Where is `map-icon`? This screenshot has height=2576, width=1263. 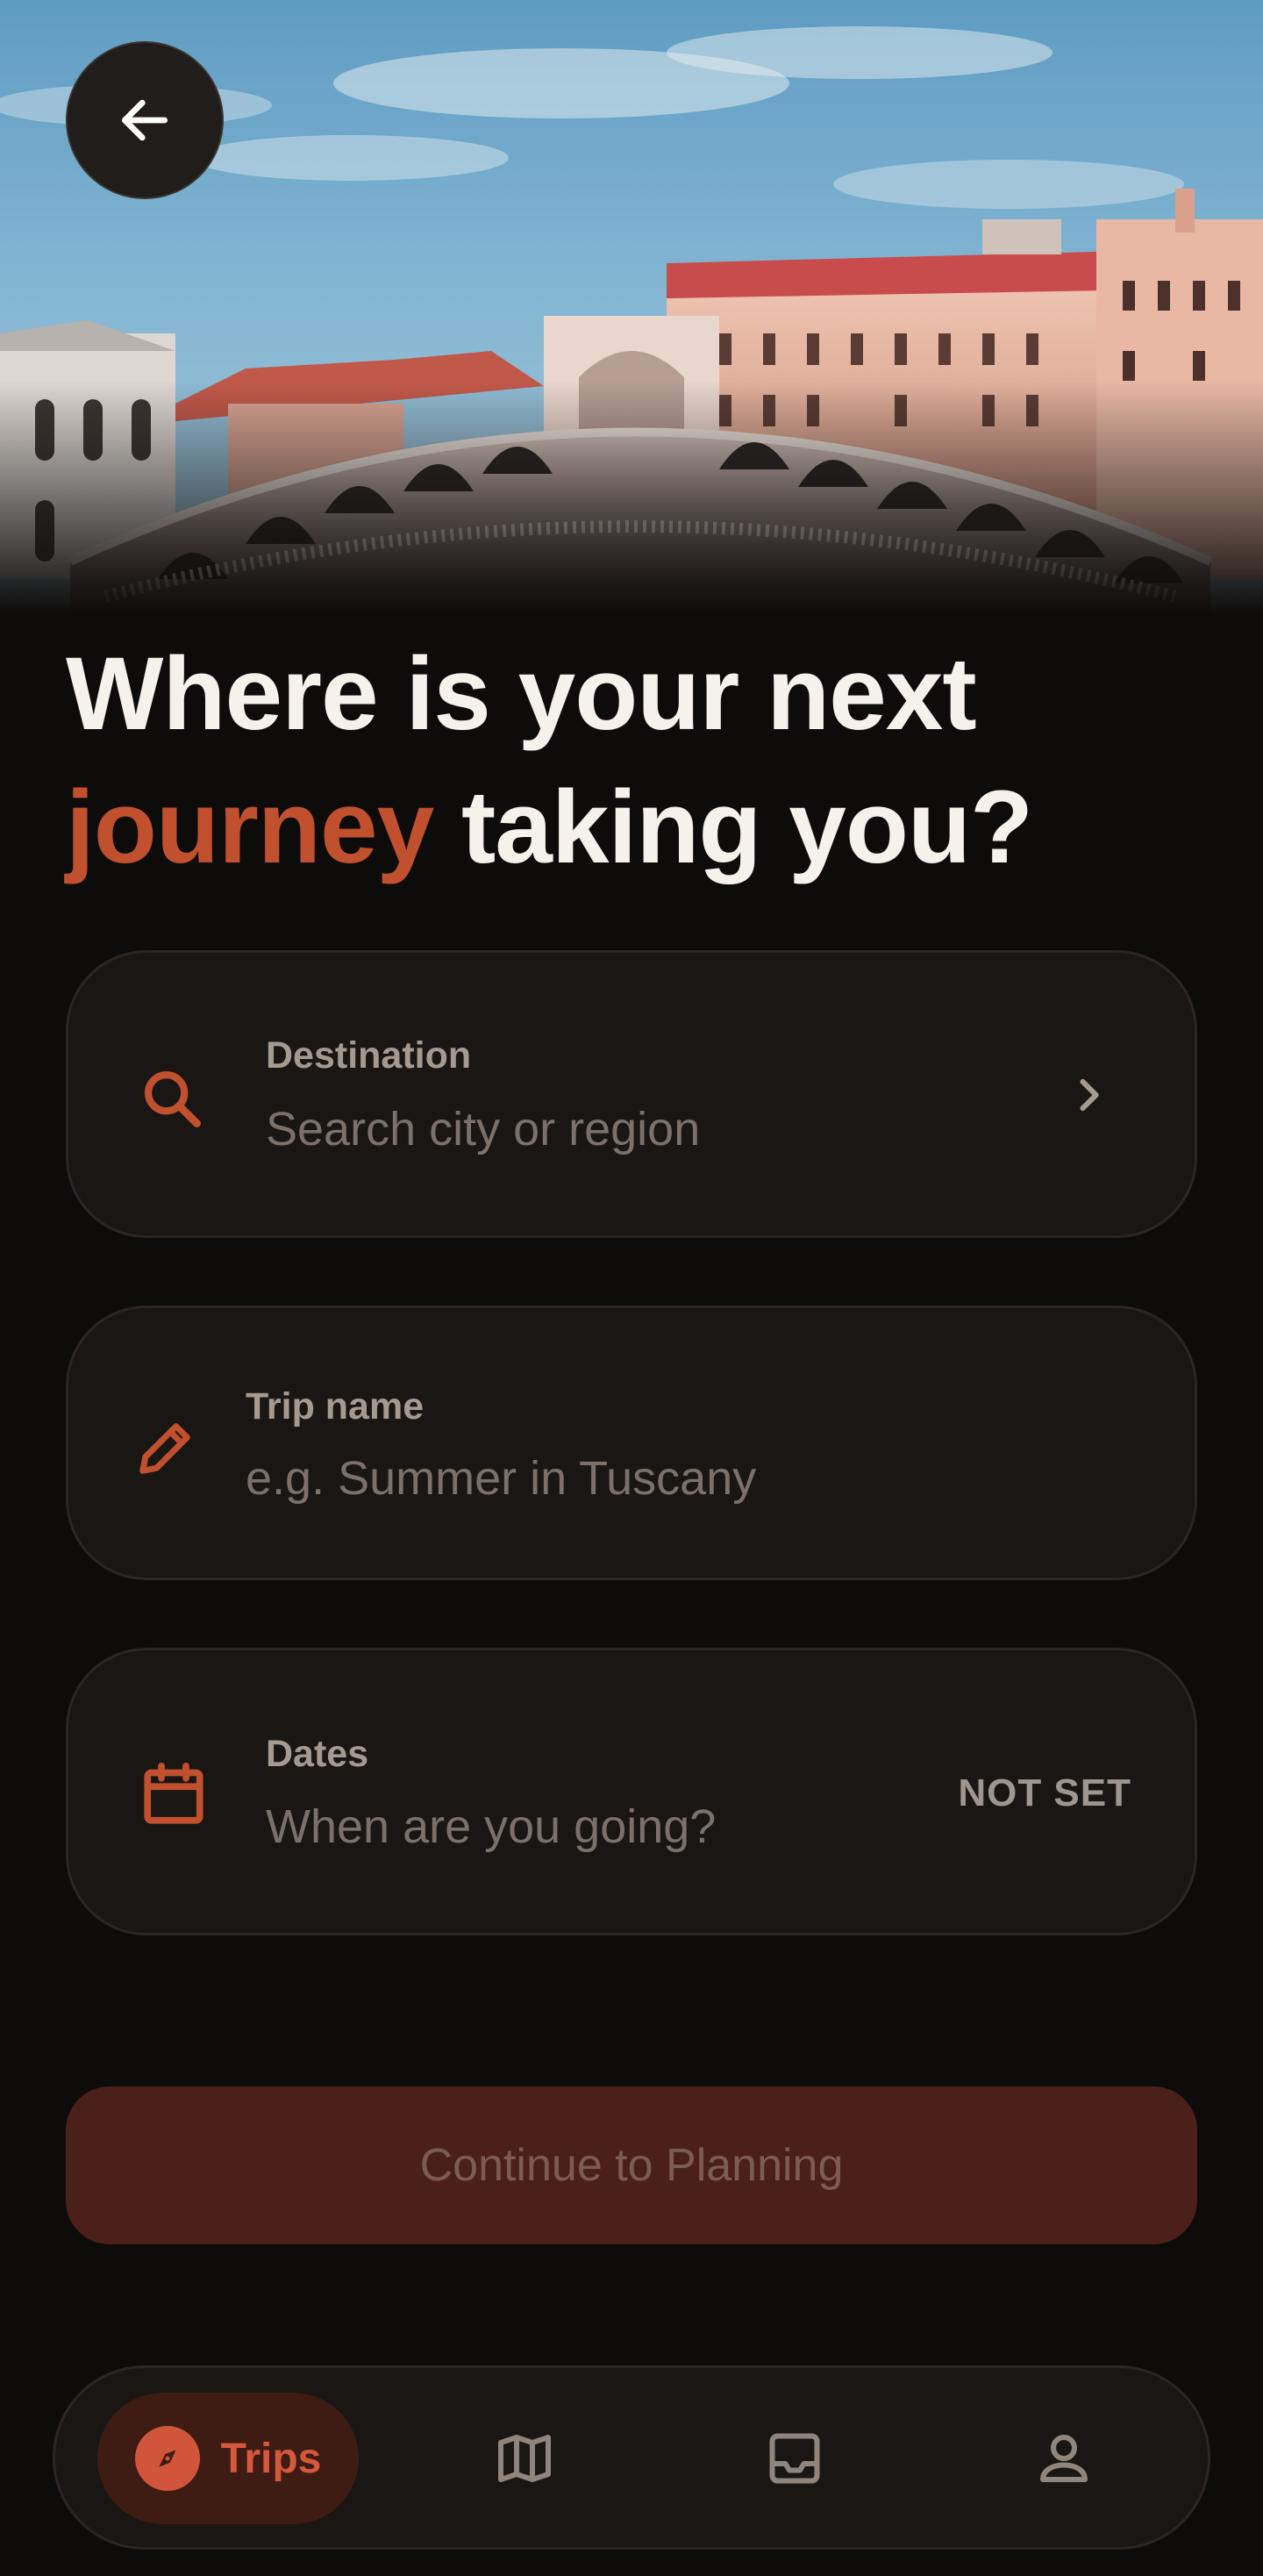
map-icon is located at coordinates (524, 2460).